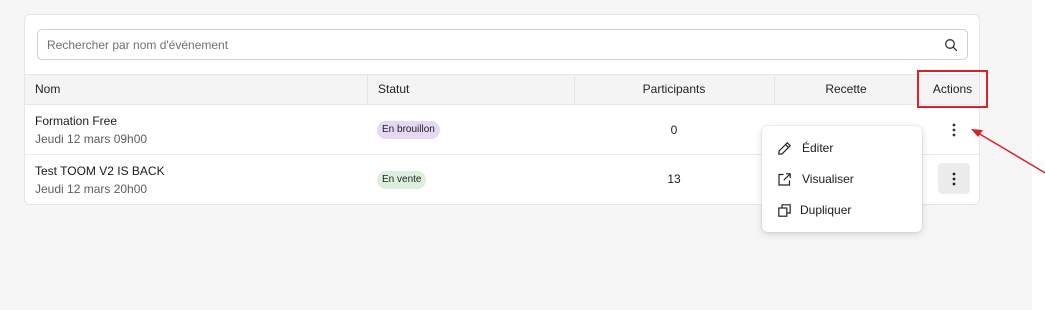  Describe the element at coordinates (846, 89) in the screenshot. I see `header-recette: Recette` at that location.